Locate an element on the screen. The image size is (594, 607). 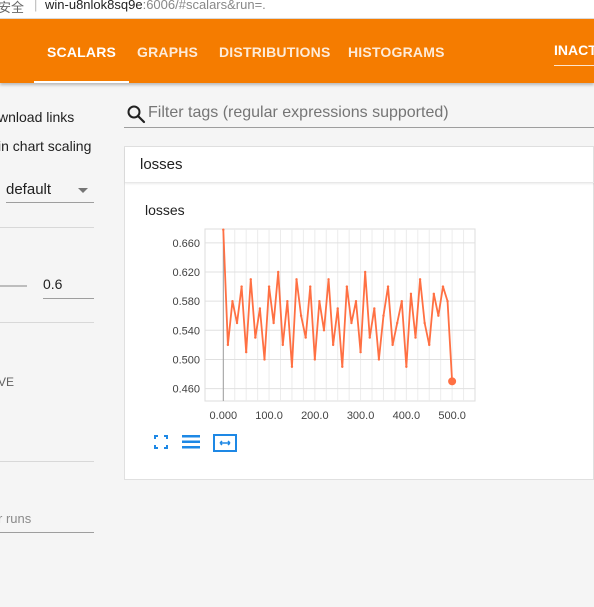
x-tick-label: 400.0 is located at coordinates (407, 416).